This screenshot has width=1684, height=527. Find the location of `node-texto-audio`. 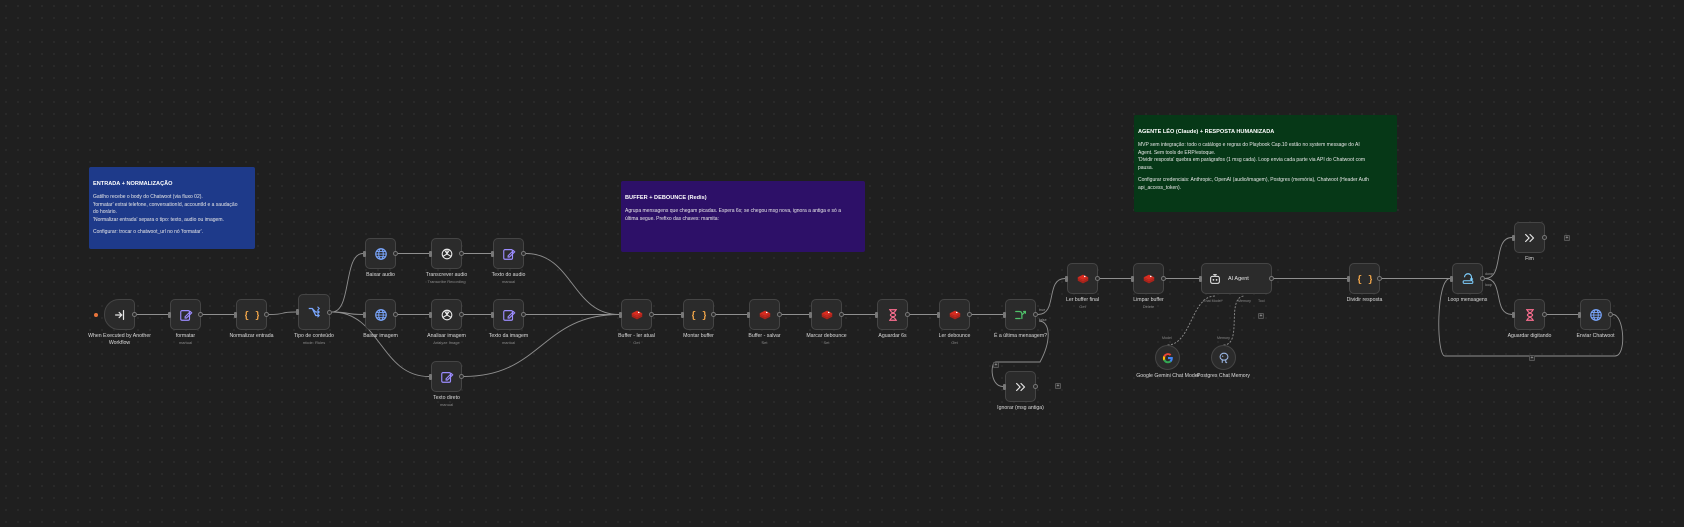

node-texto-audio is located at coordinates (508, 253).